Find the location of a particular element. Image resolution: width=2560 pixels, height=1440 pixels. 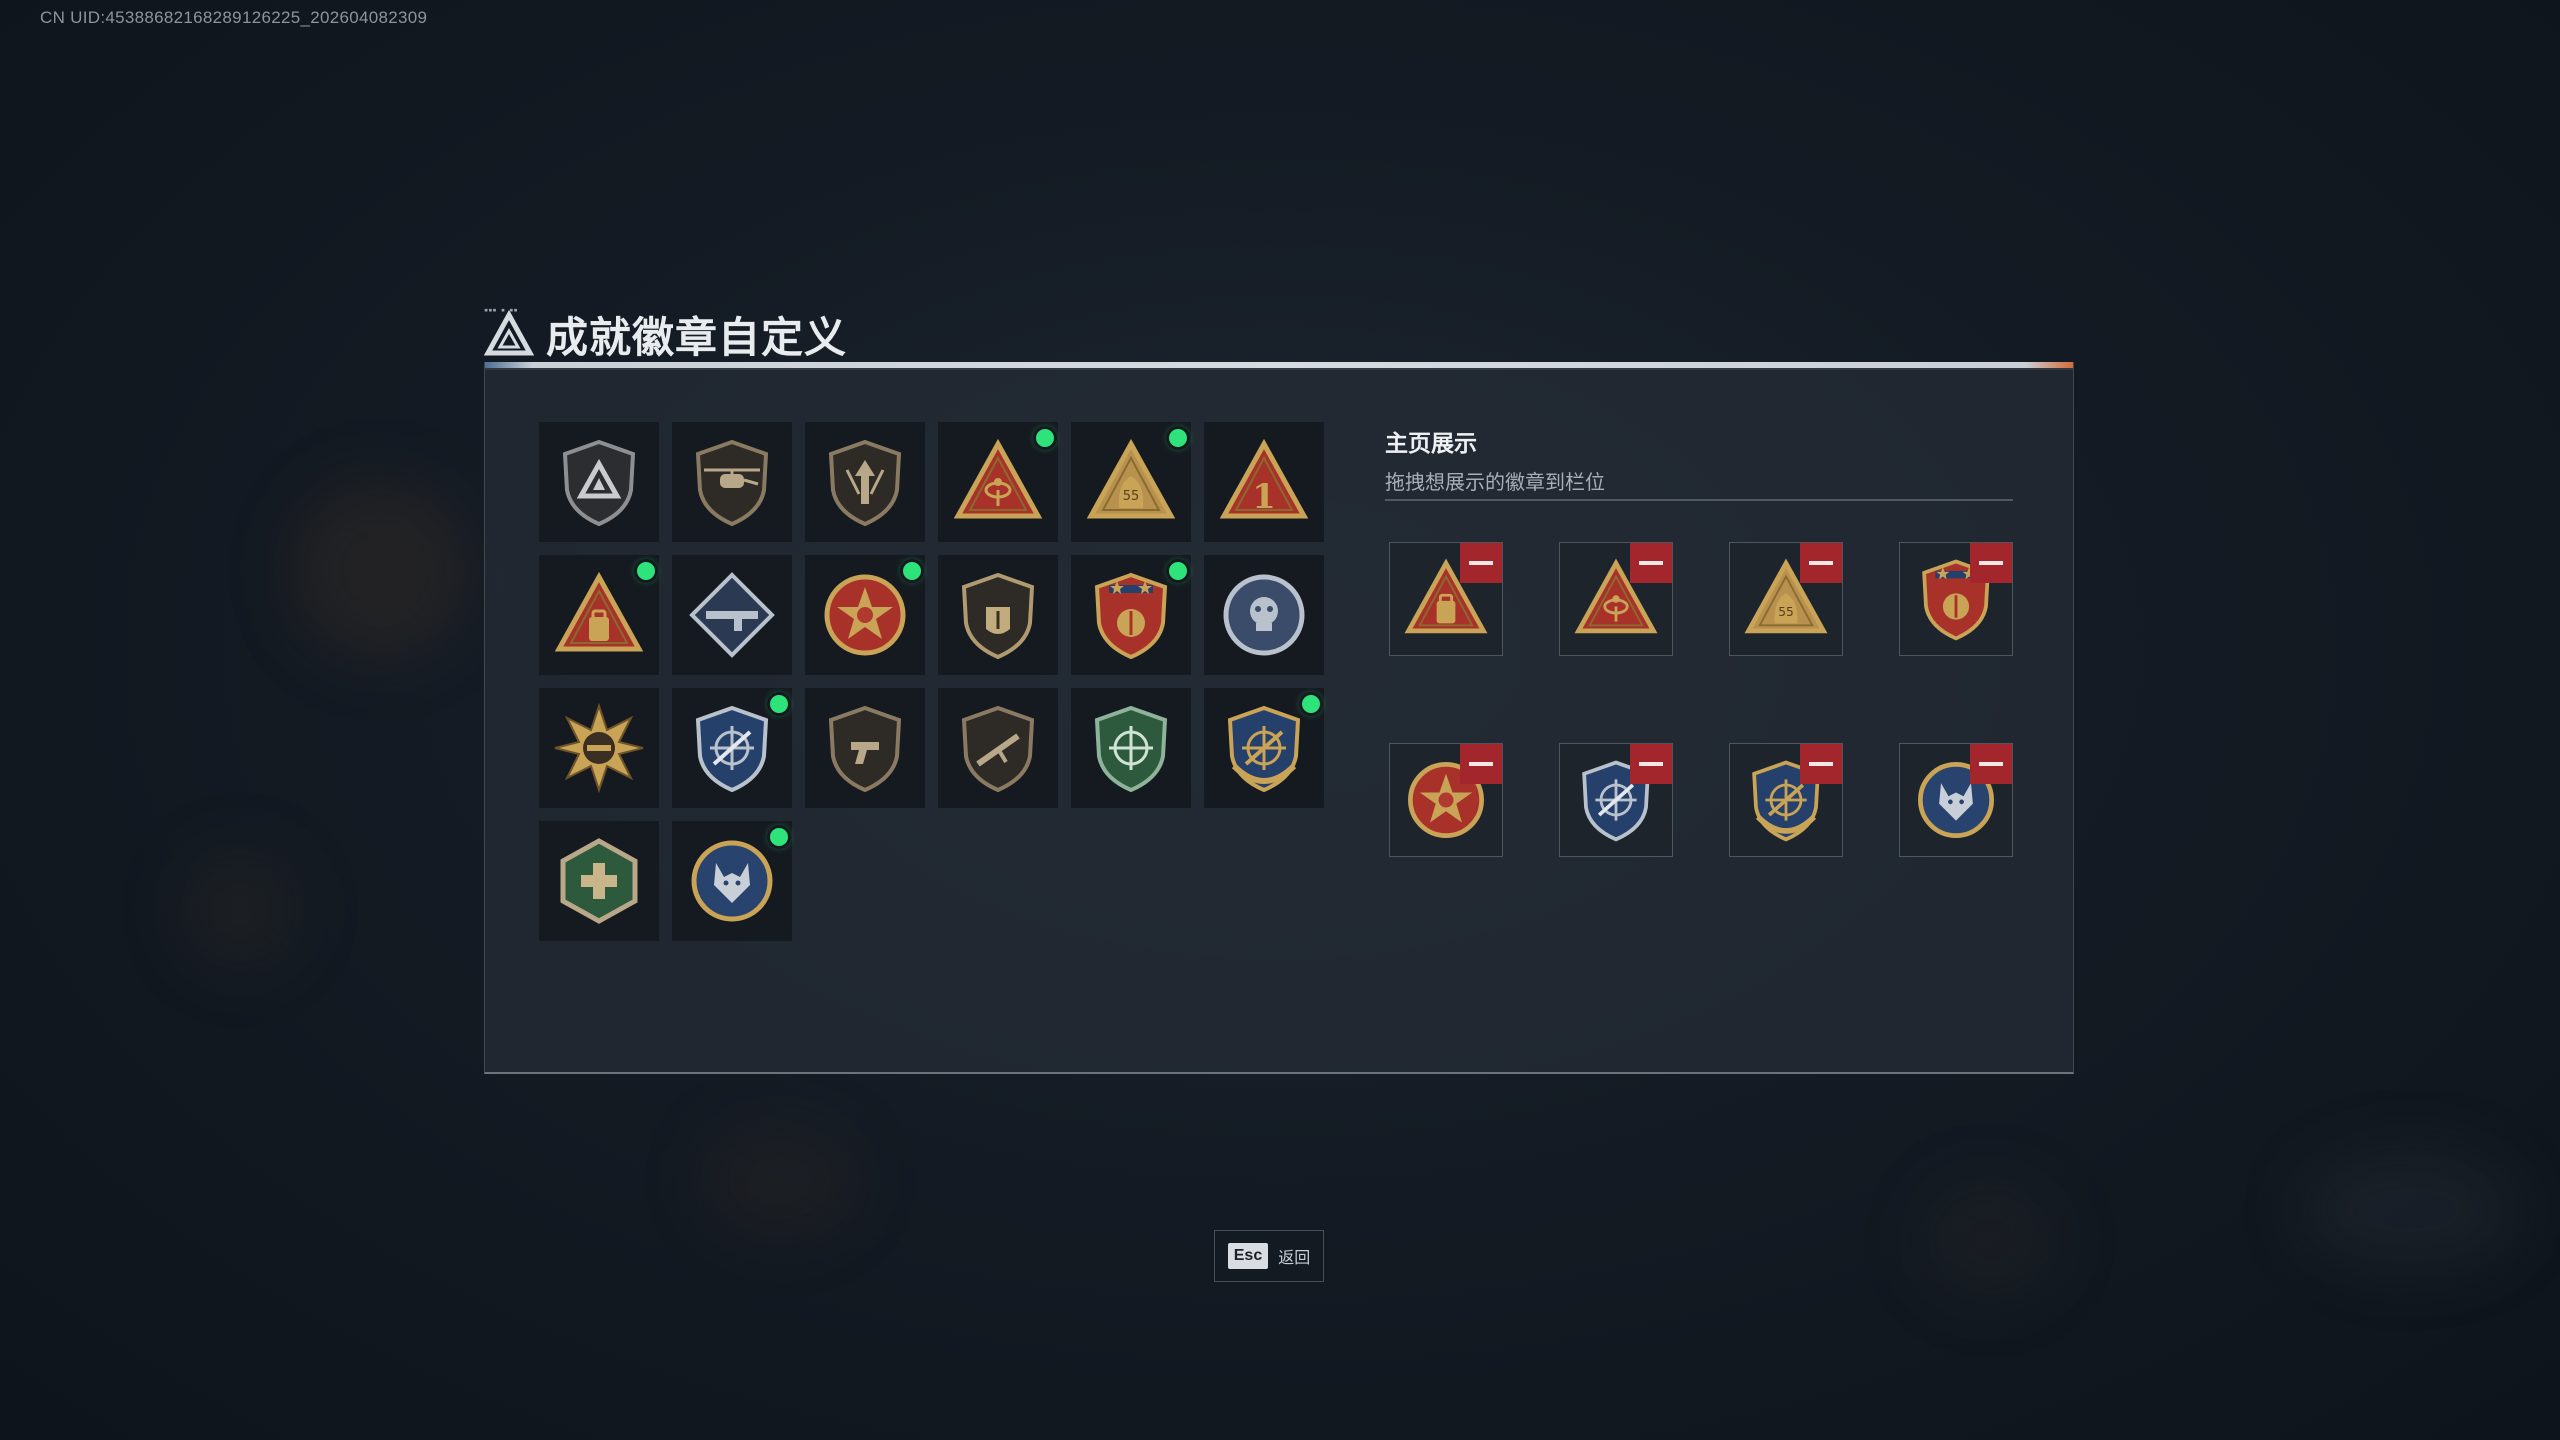

svg-text: 1 is located at coordinates (1264, 497).